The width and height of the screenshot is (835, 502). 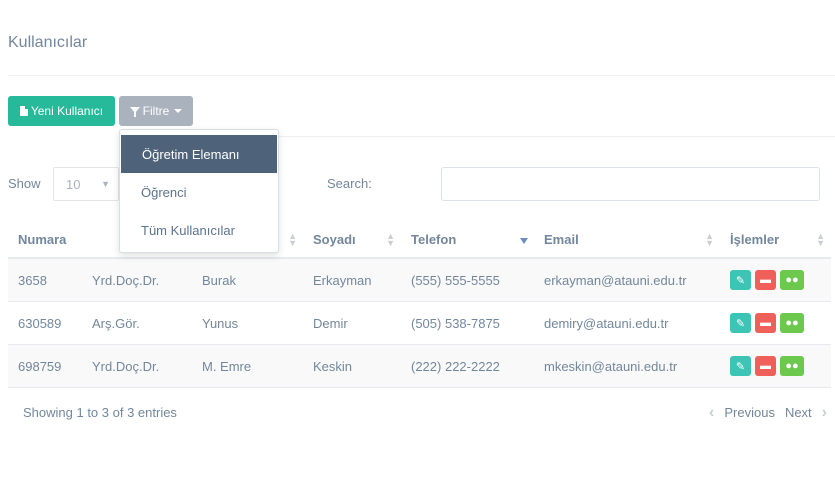 What do you see at coordinates (178, 111) in the screenshot?
I see `caret-down-icon` at bounding box center [178, 111].